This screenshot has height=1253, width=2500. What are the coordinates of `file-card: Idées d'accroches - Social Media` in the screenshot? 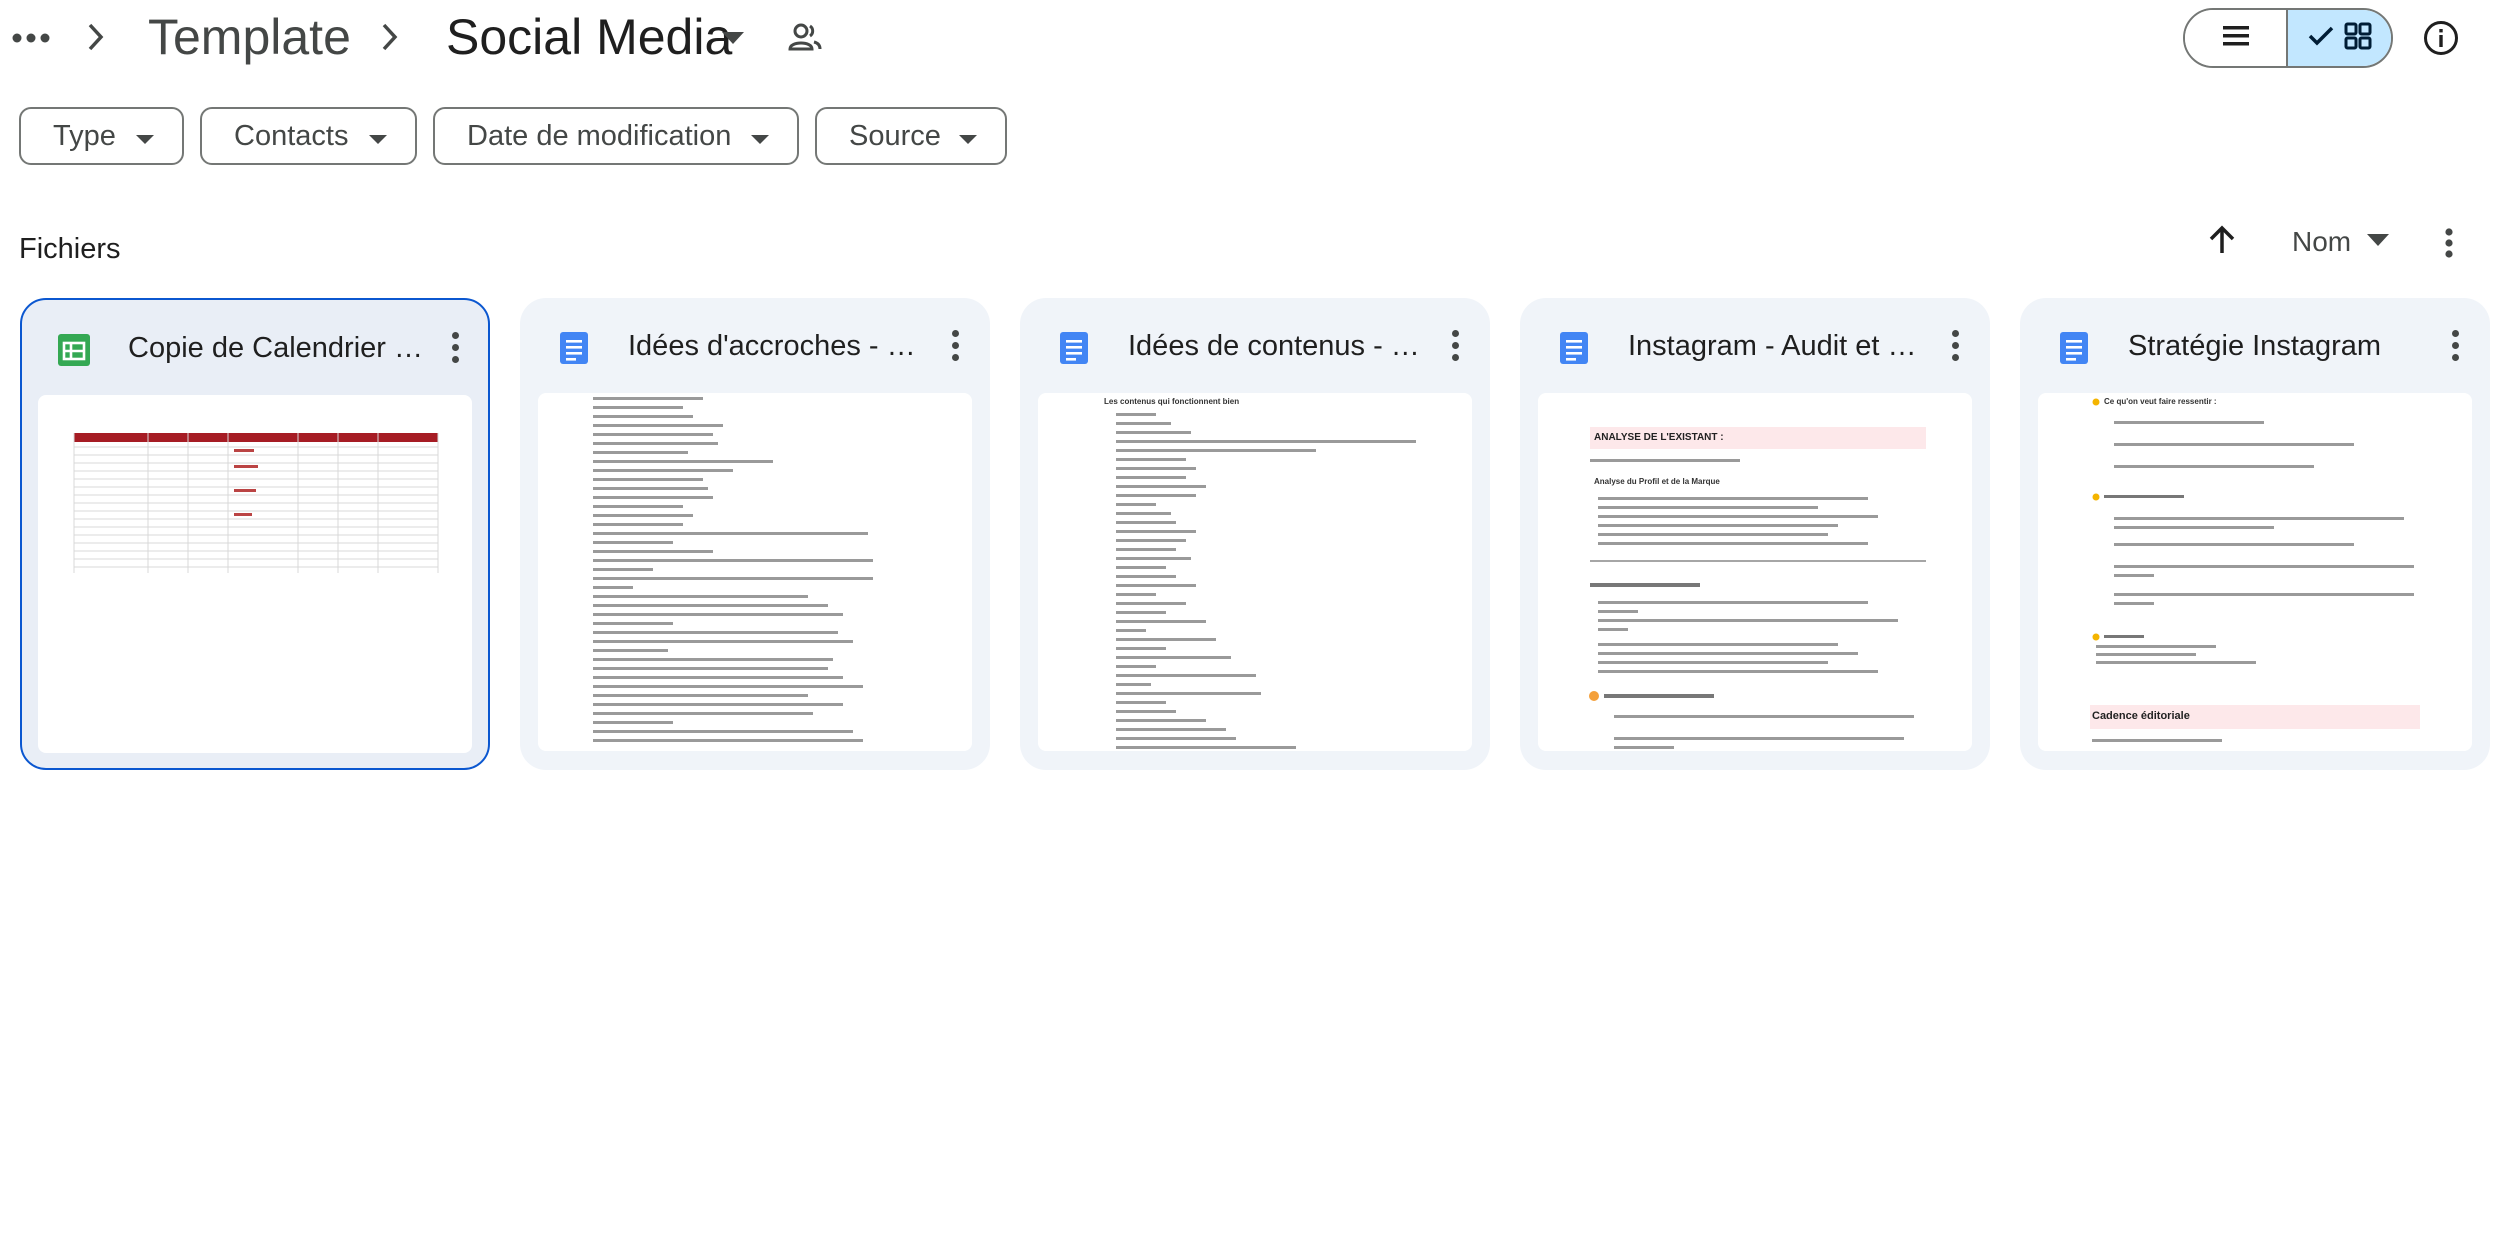 It's located at (755, 534).